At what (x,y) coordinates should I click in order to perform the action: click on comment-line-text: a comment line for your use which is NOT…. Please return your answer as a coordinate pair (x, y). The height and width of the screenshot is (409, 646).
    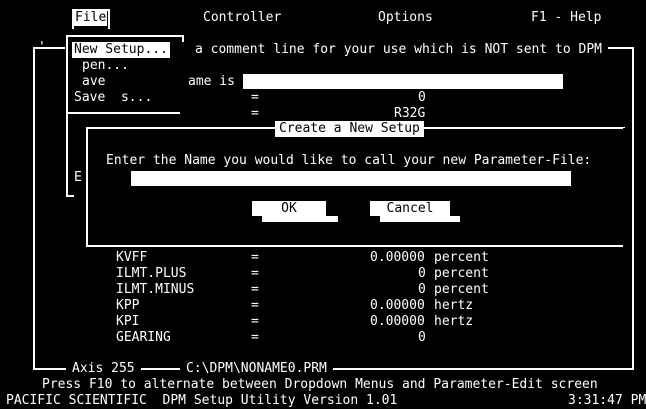
    Looking at the image, I should click on (398, 49).